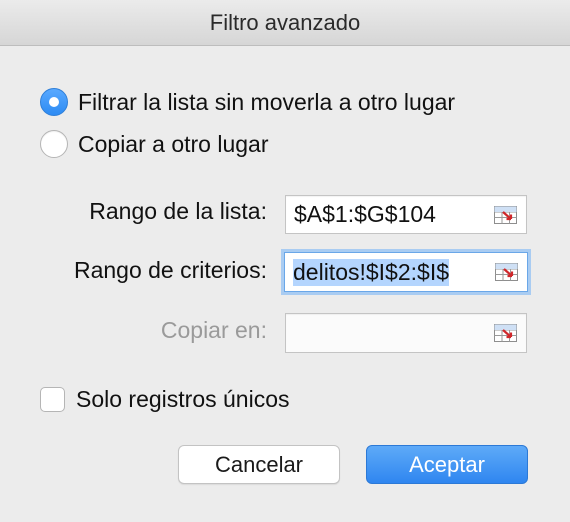 The height and width of the screenshot is (522, 570). I want to click on dialog-title: Filtro avanzado, so click(285, 22).